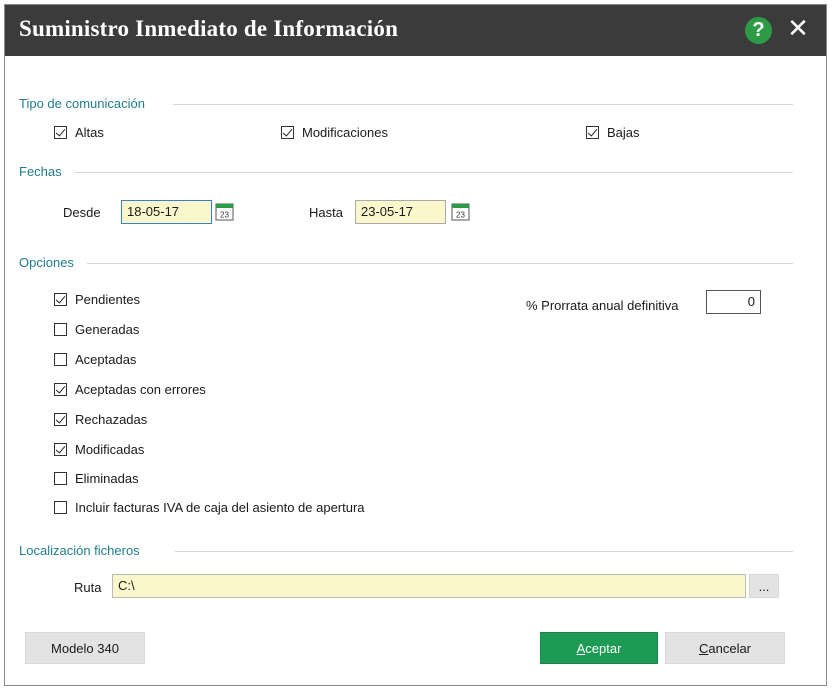 This screenshot has height=692, width=833. I want to click on cancelar-button: Cancelar, so click(725, 648).